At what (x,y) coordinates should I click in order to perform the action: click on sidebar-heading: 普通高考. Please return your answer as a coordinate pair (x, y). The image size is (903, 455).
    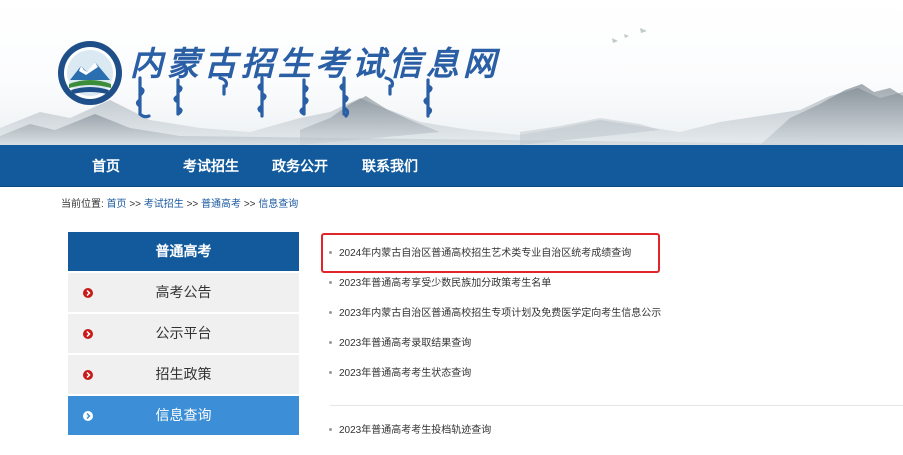
    Looking at the image, I should click on (183, 251).